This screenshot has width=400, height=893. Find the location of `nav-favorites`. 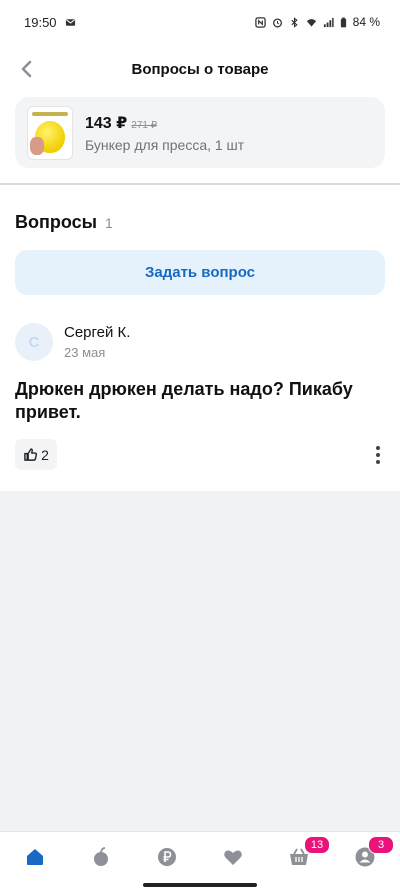

nav-favorites is located at coordinates (233, 857).